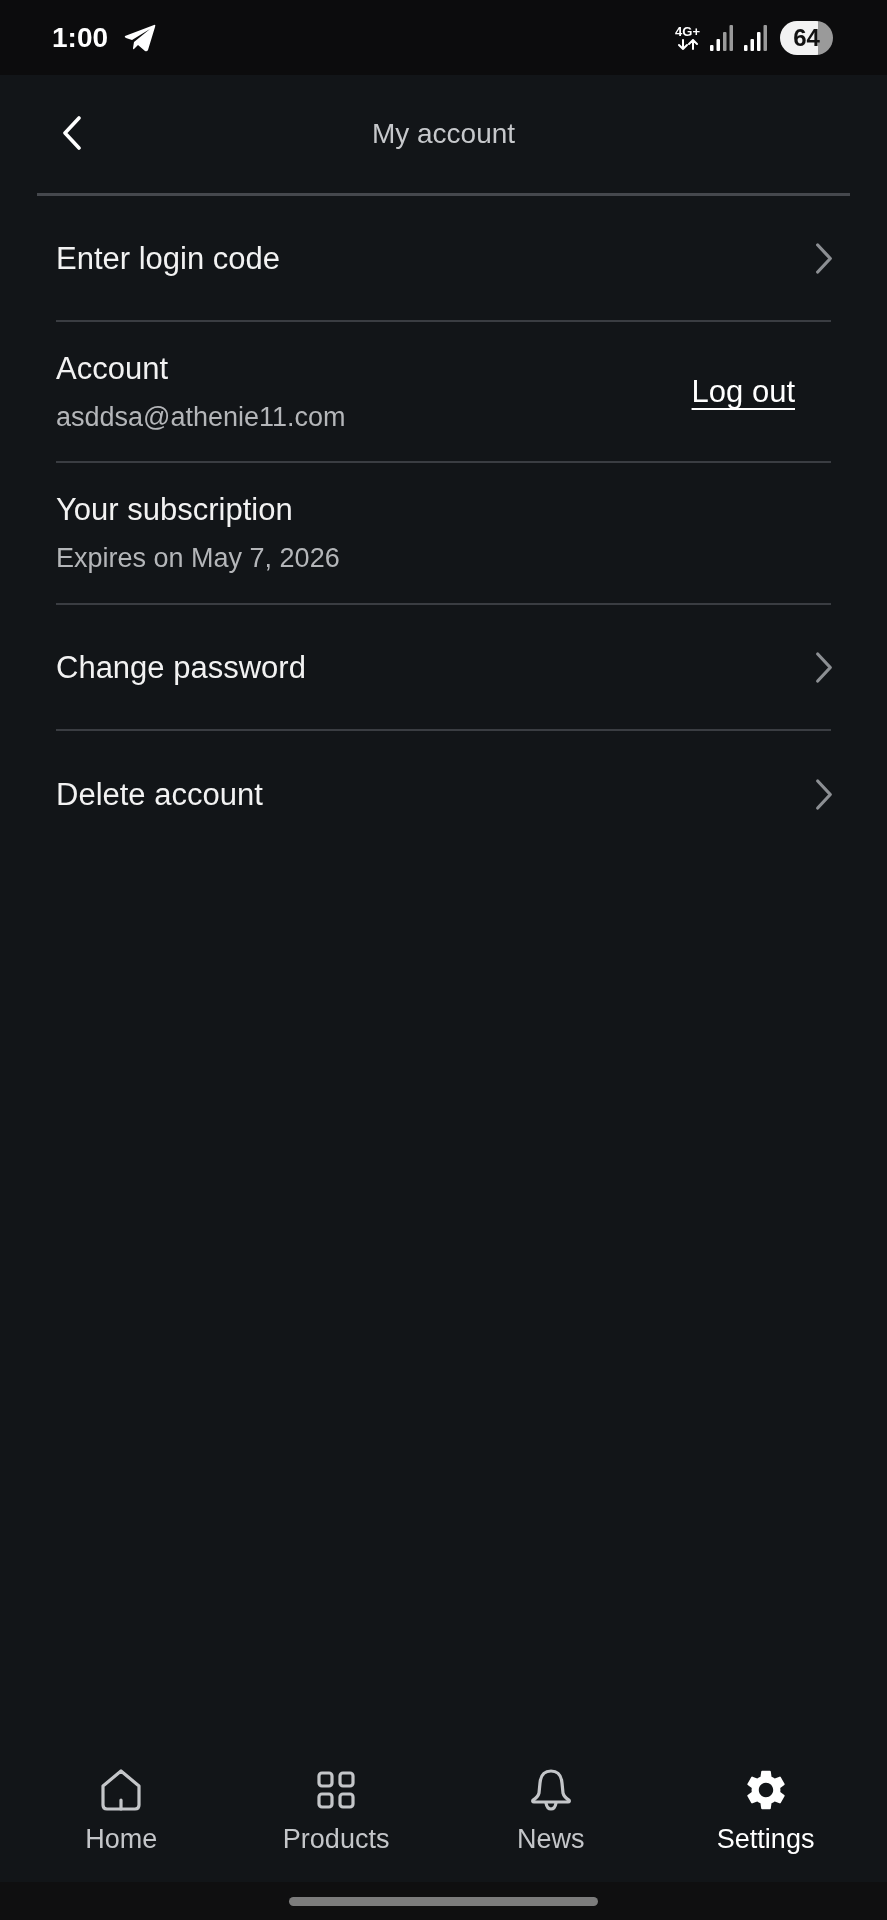 This screenshot has height=1920, width=887. I want to click on menu-row: Change password, so click(443, 668).